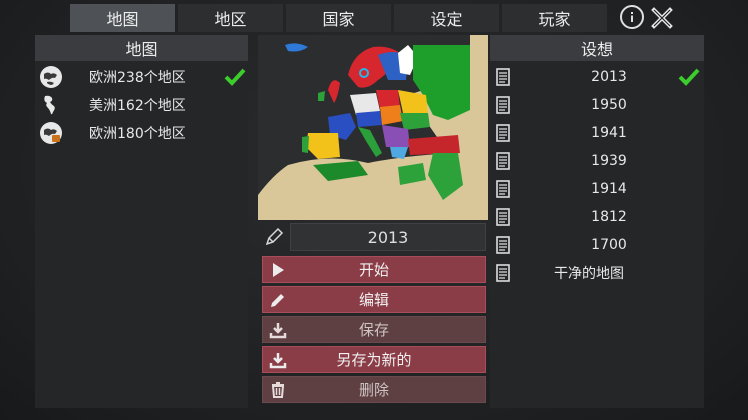 The width and height of the screenshot is (748, 420). What do you see at coordinates (554, 18) in the screenshot?
I see `tab-players: 玩家` at bounding box center [554, 18].